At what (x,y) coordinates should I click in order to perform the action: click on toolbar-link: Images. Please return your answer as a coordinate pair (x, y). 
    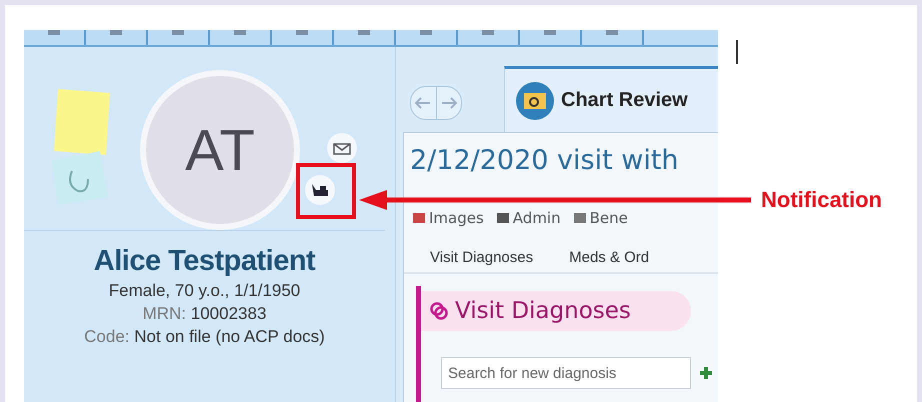
    Looking at the image, I should click on (448, 218).